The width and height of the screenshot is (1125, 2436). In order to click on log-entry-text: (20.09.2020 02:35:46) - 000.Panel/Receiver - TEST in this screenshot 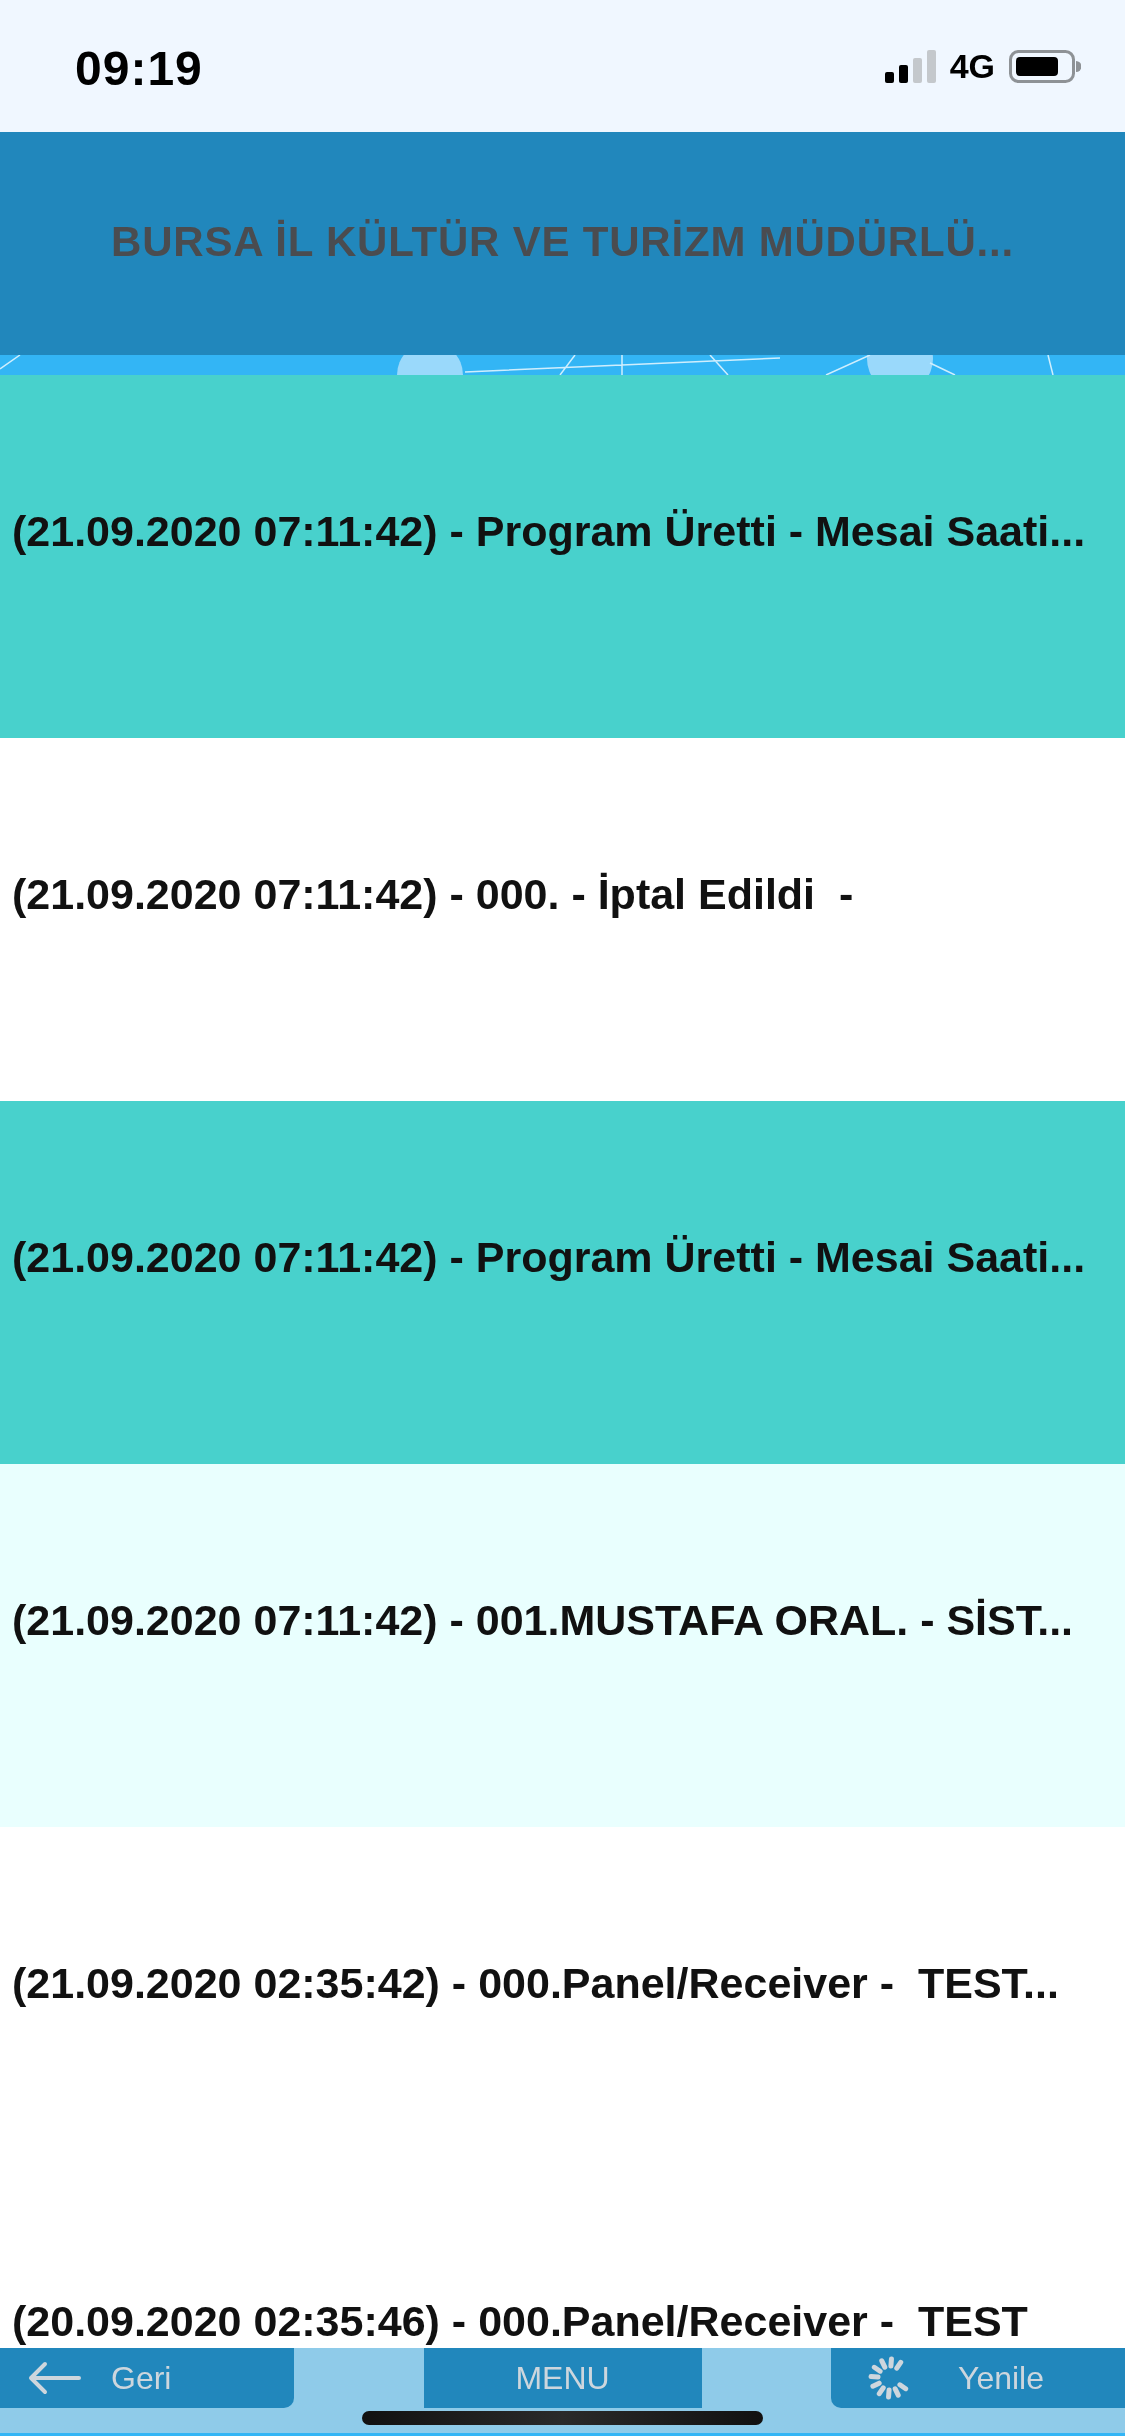, I will do `click(520, 2321)`.